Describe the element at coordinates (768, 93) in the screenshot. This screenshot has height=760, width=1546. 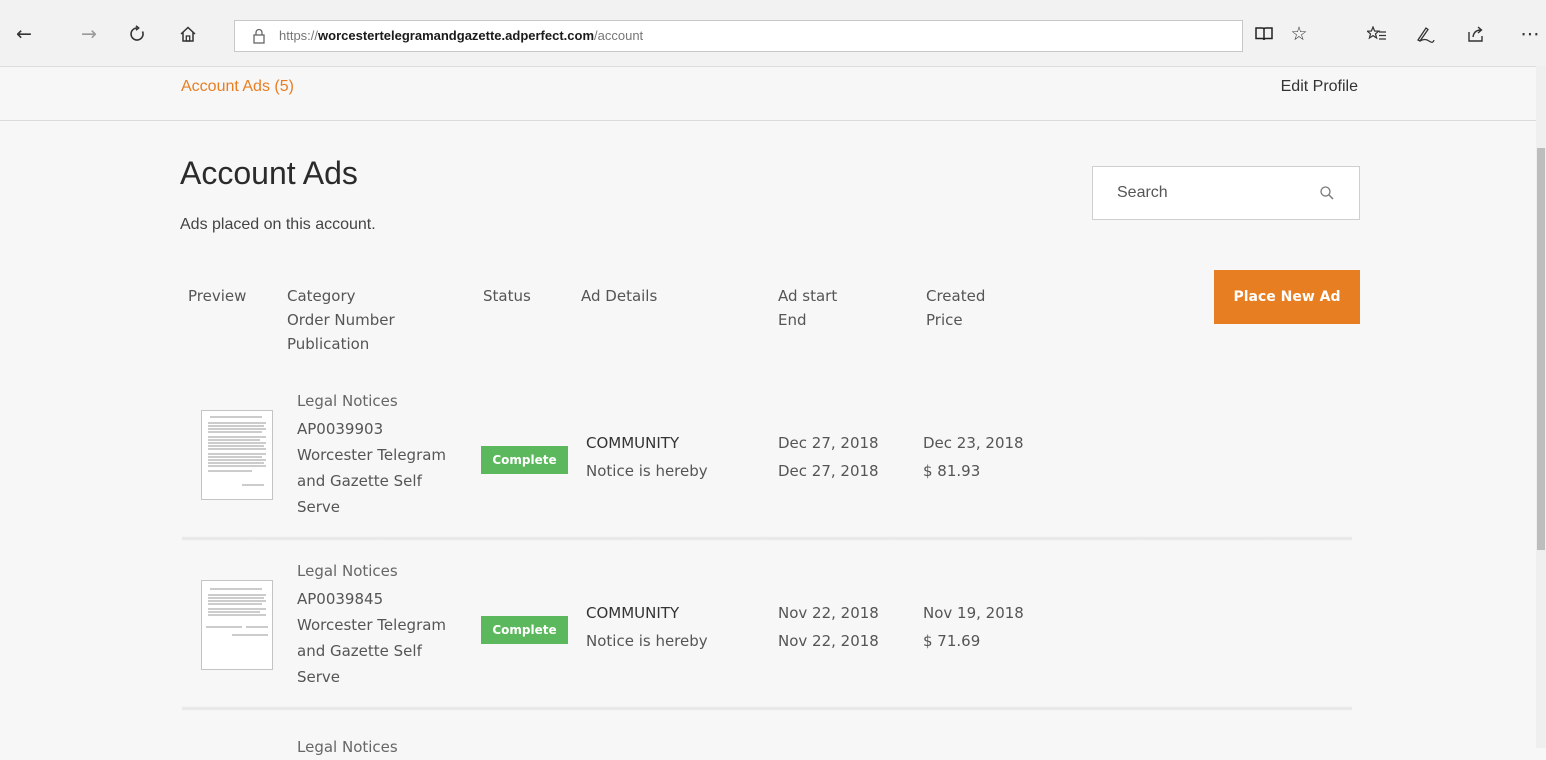
I see `account-subnav: Account Ads (5) Edit Profile` at that location.